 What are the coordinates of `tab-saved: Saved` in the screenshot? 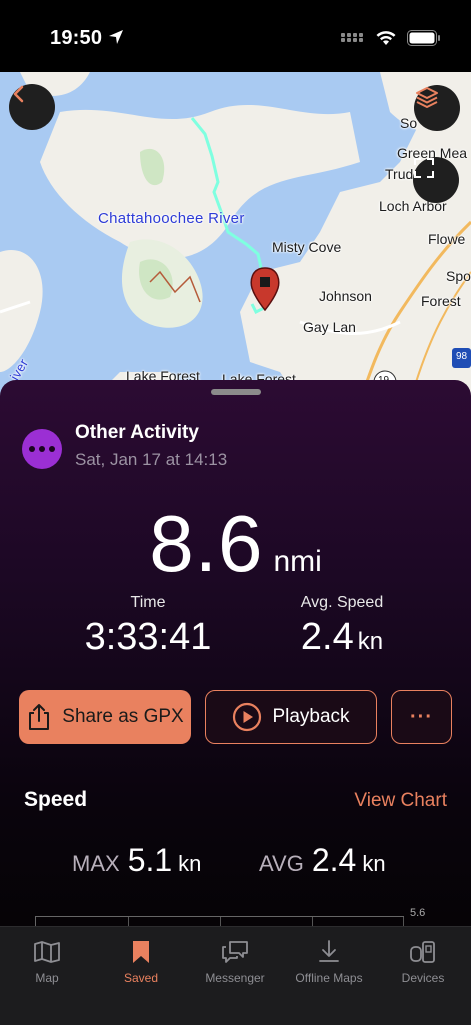 It's located at (141, 962).